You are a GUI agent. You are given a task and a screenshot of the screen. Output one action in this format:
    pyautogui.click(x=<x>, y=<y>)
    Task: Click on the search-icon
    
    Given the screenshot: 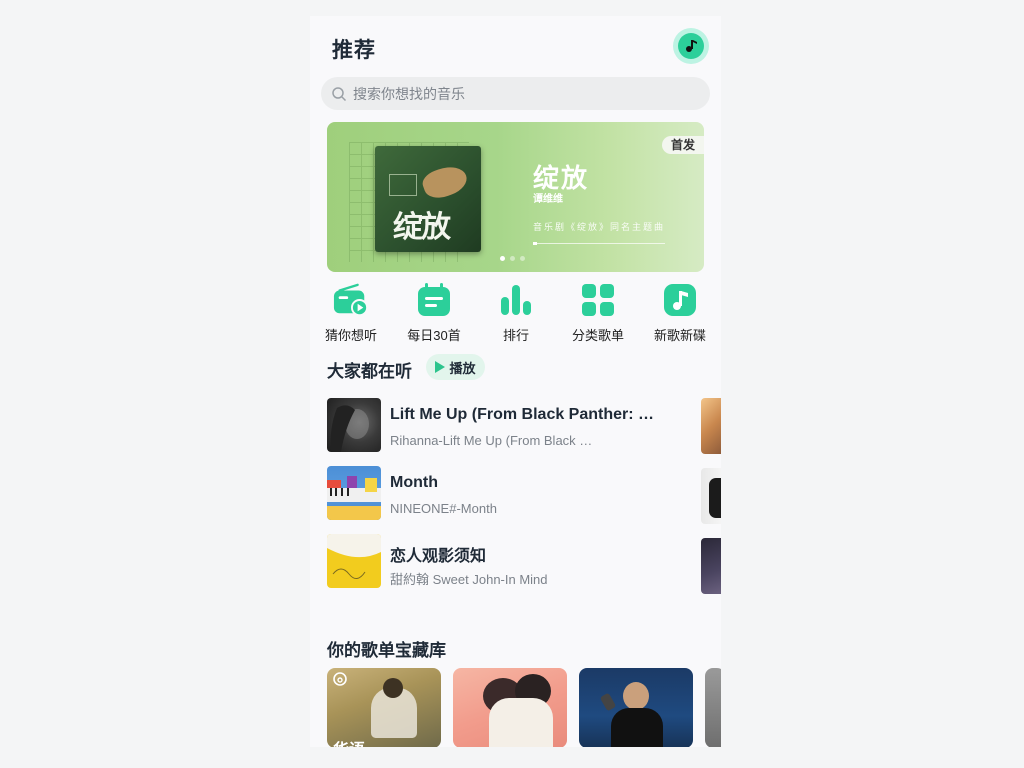 What is the action you would take?
    pyautogui.click(x=339, y=93)
    